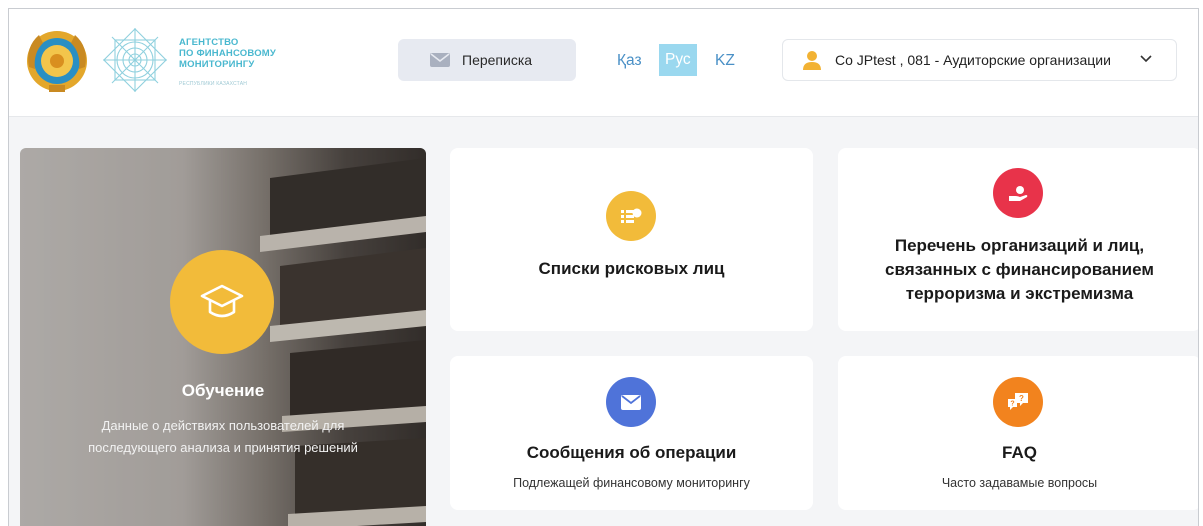 The height and width of the screenshot is (526, 1203). Describe the element at coordinates (1146, 59) in the screenshot. I see `chevron-down-icon` at that location.